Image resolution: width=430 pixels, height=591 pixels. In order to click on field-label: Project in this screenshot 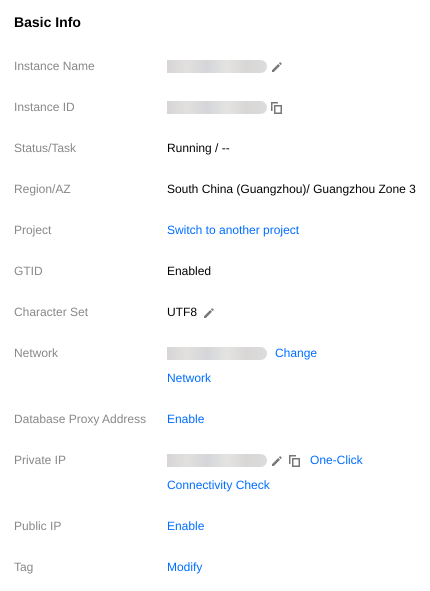, I will do `click(33, 230)`.